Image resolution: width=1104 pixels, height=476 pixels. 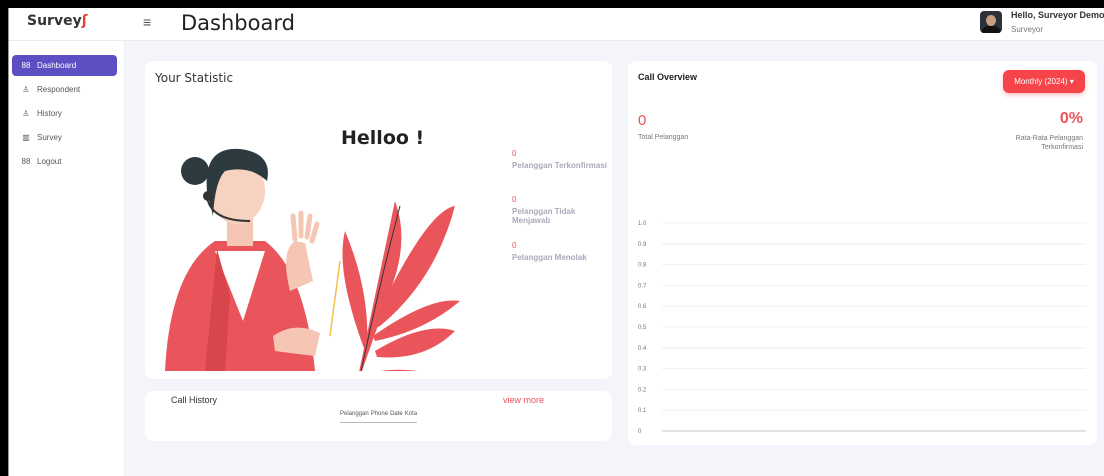 I want to click on user-role: Surveyor, so click(x=1027, y=29).